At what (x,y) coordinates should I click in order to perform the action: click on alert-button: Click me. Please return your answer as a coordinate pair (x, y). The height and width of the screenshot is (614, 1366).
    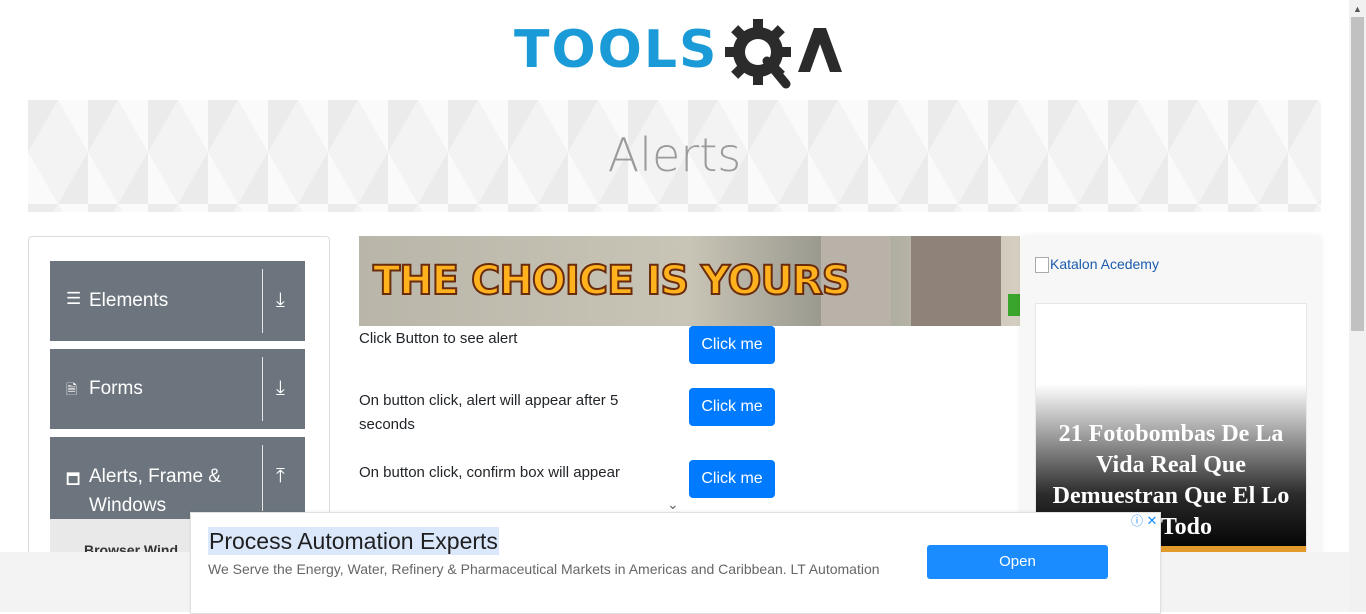
    Looking at the image, I should click on (732, 345).